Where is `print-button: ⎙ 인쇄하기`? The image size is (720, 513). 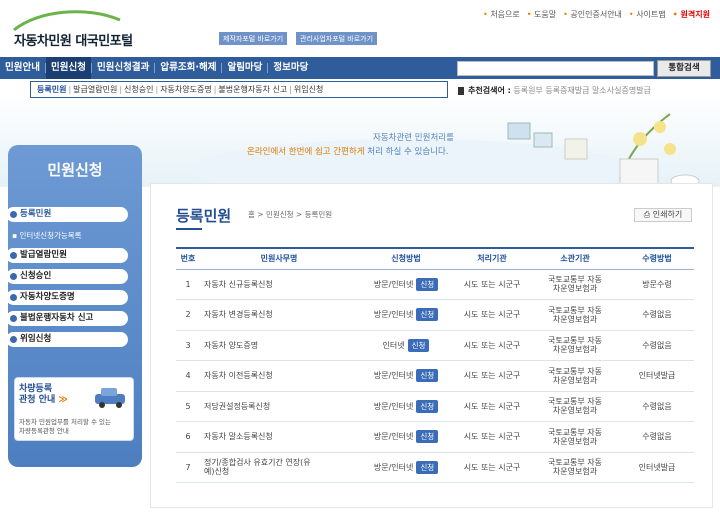
print-button: ⎙ 인쇄하기 is located at coordinates (663, 215).